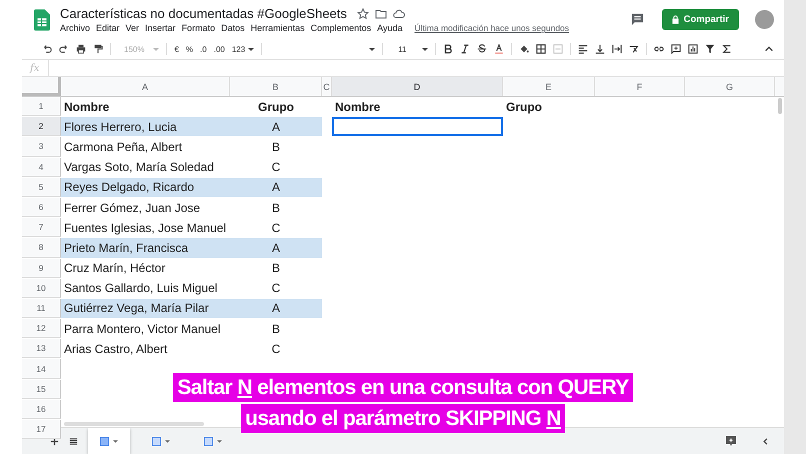 The height and width of the screenshot is (454, 806). I want to click on table-cell-text: Parra Montero, Victor Manuel, so click(142, 329).